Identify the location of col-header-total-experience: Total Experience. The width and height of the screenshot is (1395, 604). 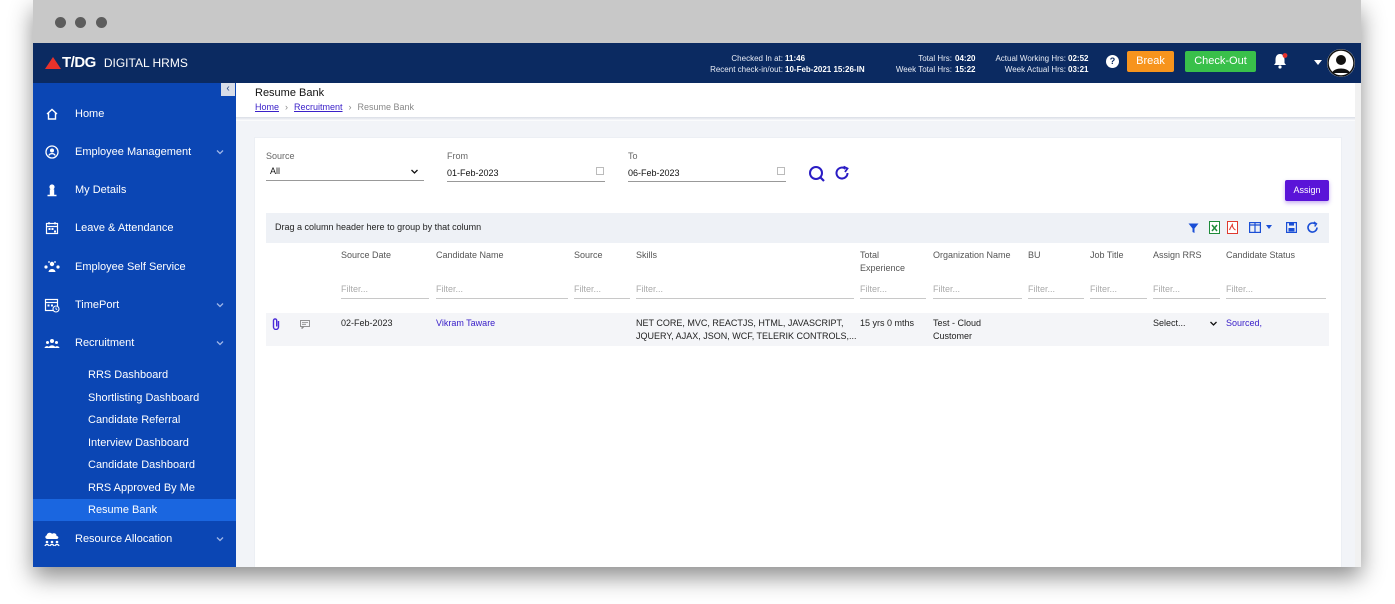
(885, 262).